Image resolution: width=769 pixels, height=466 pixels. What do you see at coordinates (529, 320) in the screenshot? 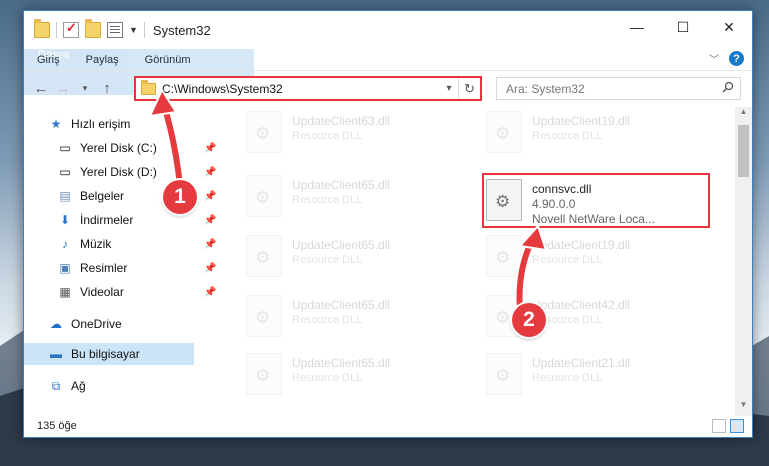
I see `step-marker-2: 2` at bounding box center [529, 320].